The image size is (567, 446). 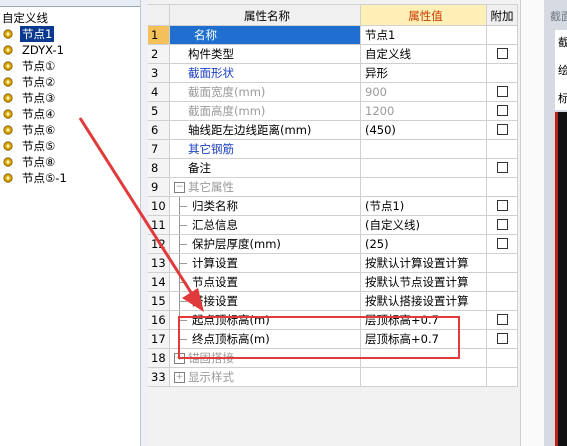 I want to click on property-name-label: 轴线距左边线距离(mm), so click(x=250, y=130).